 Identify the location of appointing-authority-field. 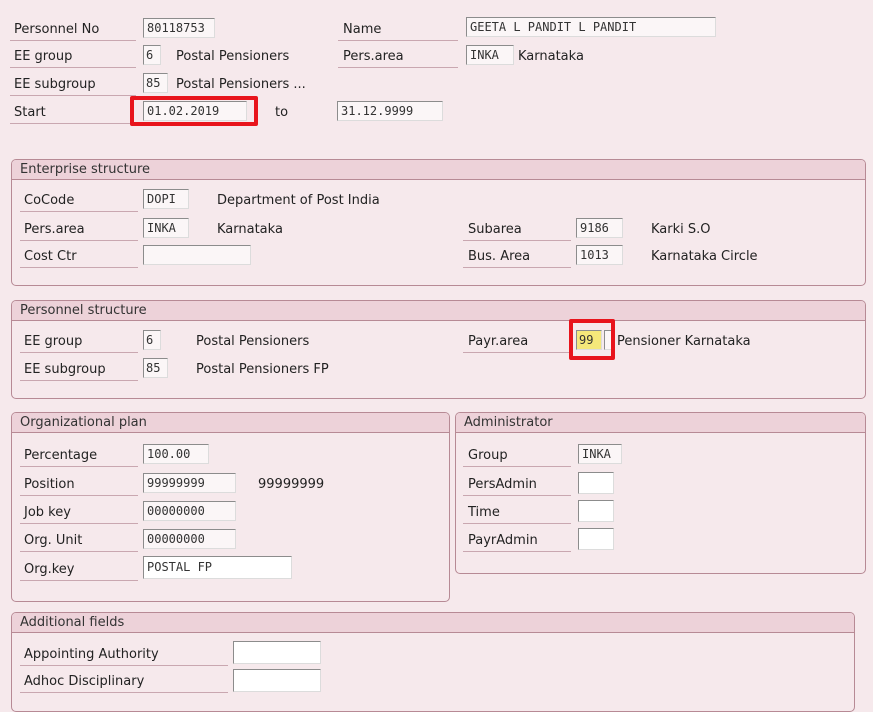
(277, 652).